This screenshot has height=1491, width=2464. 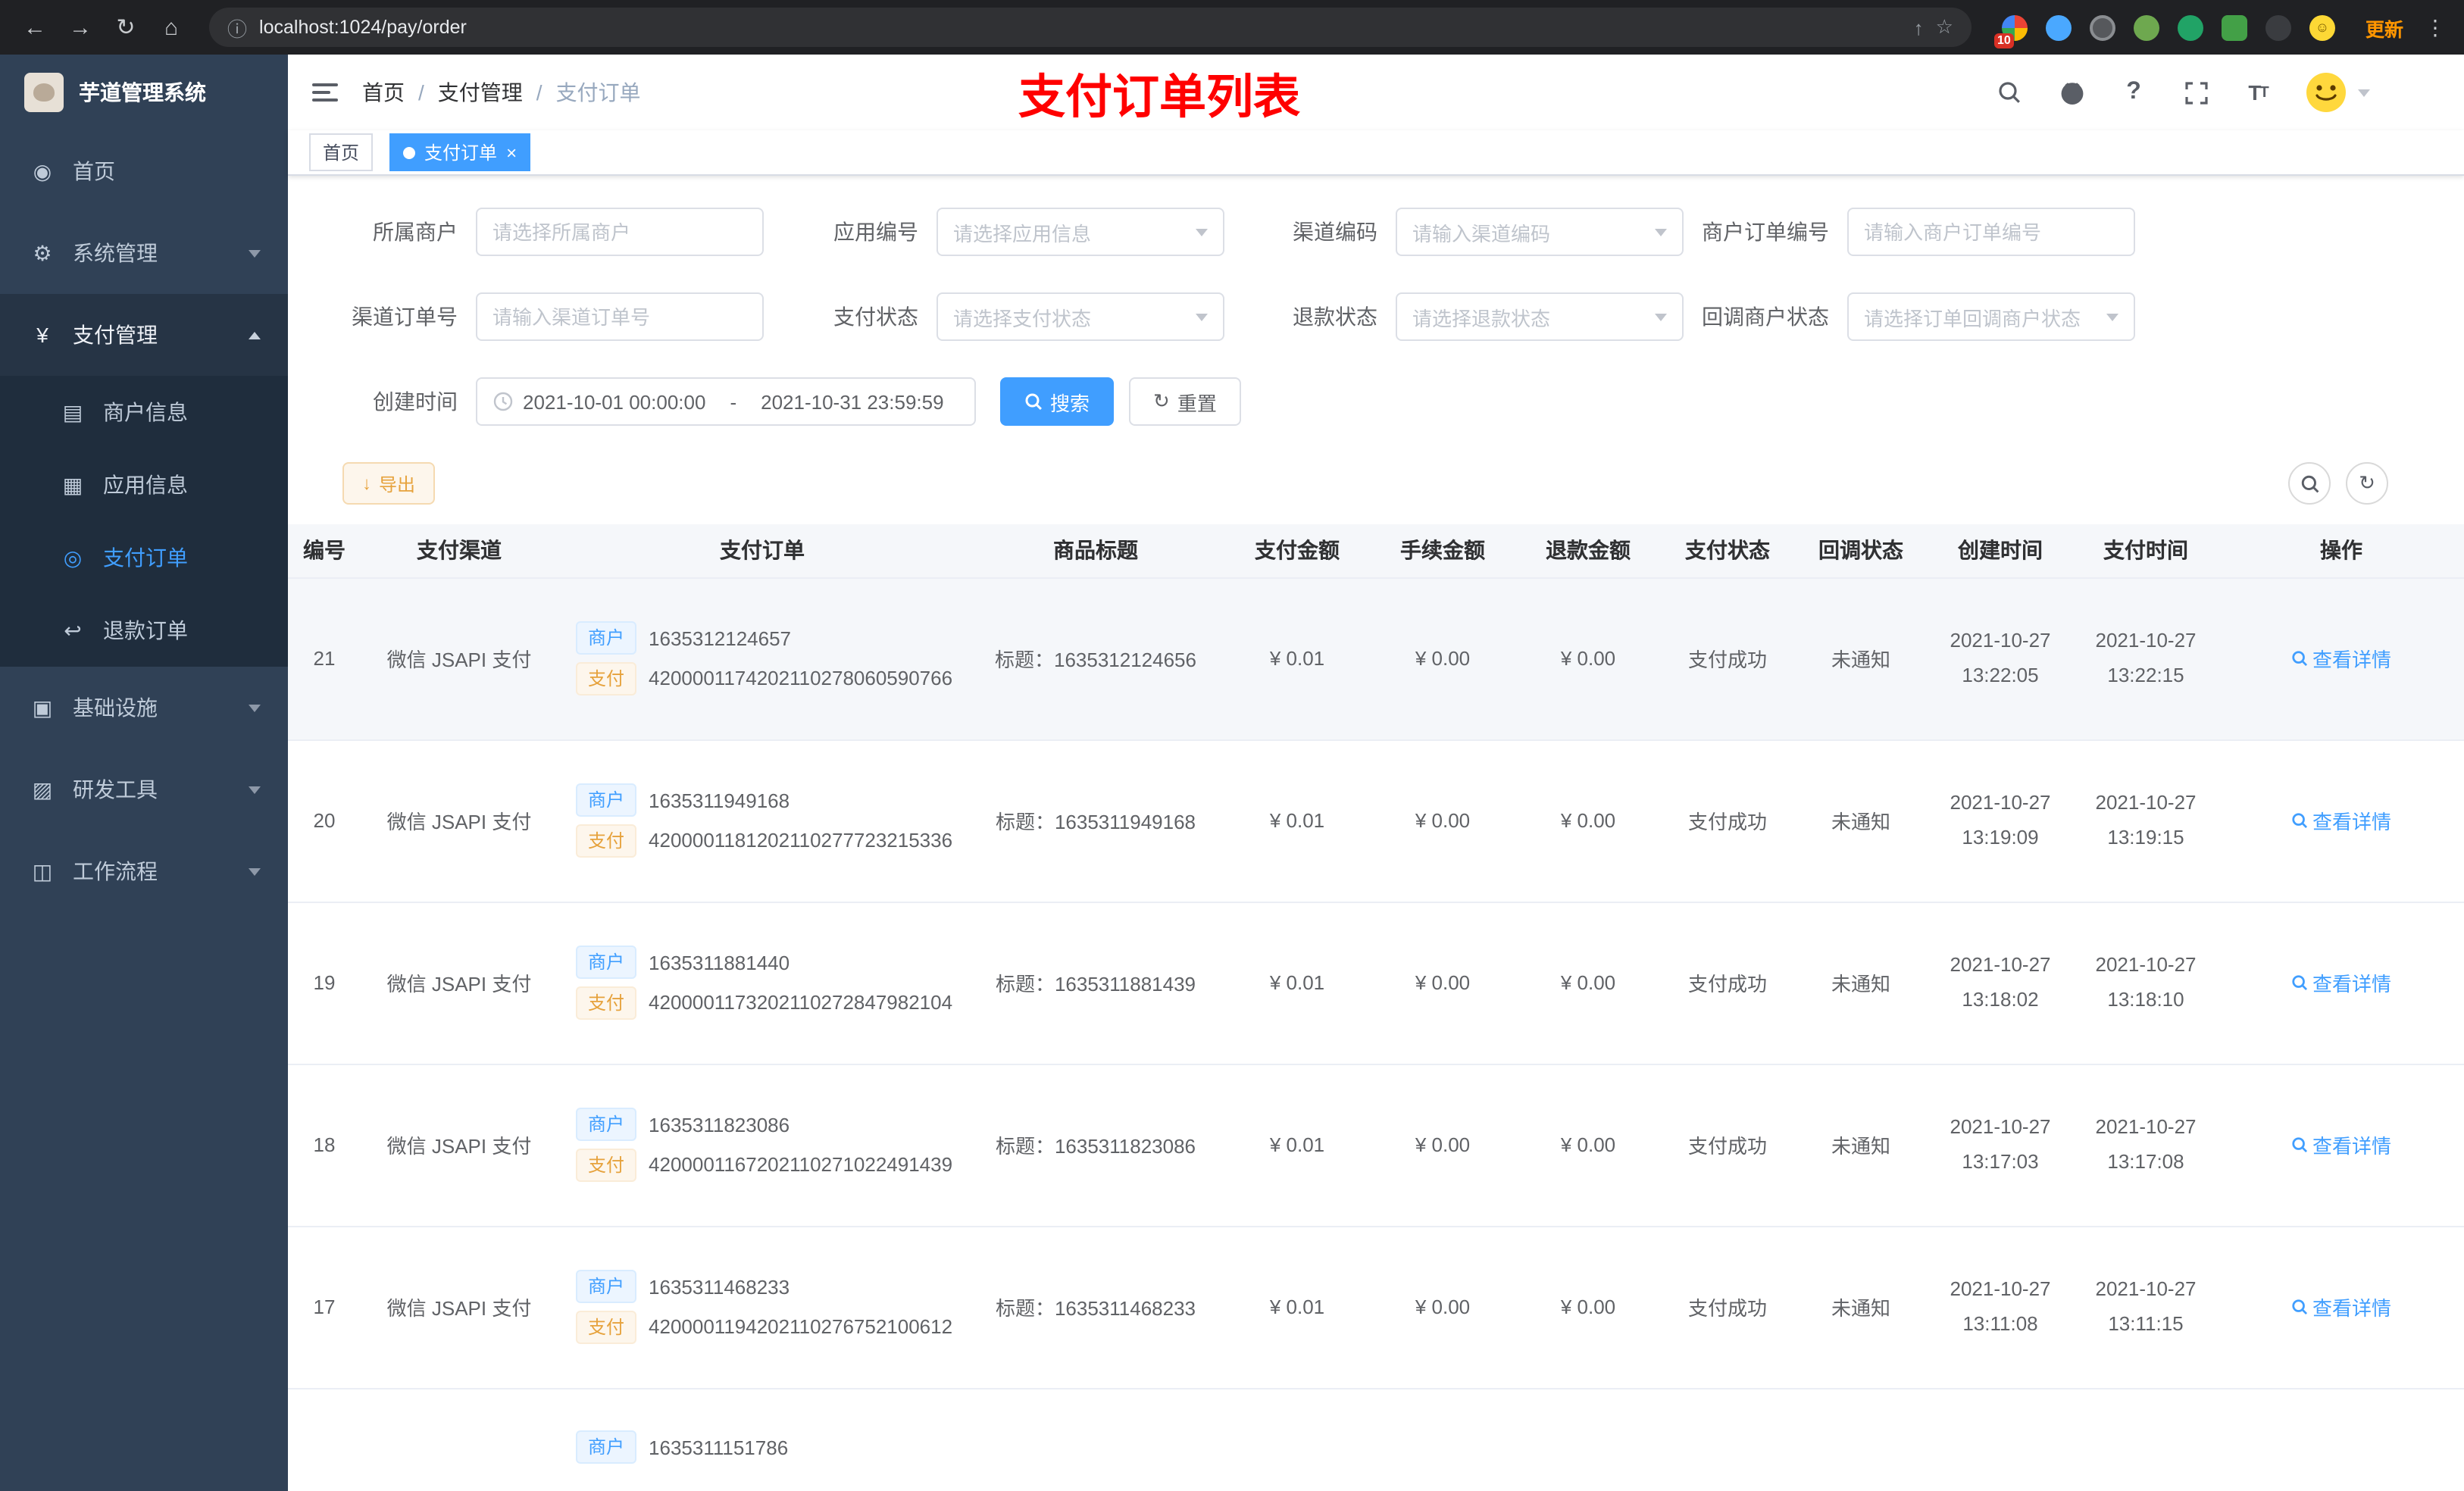 I want to click on font-size-icon: TT, so click(x=2258, y=92).